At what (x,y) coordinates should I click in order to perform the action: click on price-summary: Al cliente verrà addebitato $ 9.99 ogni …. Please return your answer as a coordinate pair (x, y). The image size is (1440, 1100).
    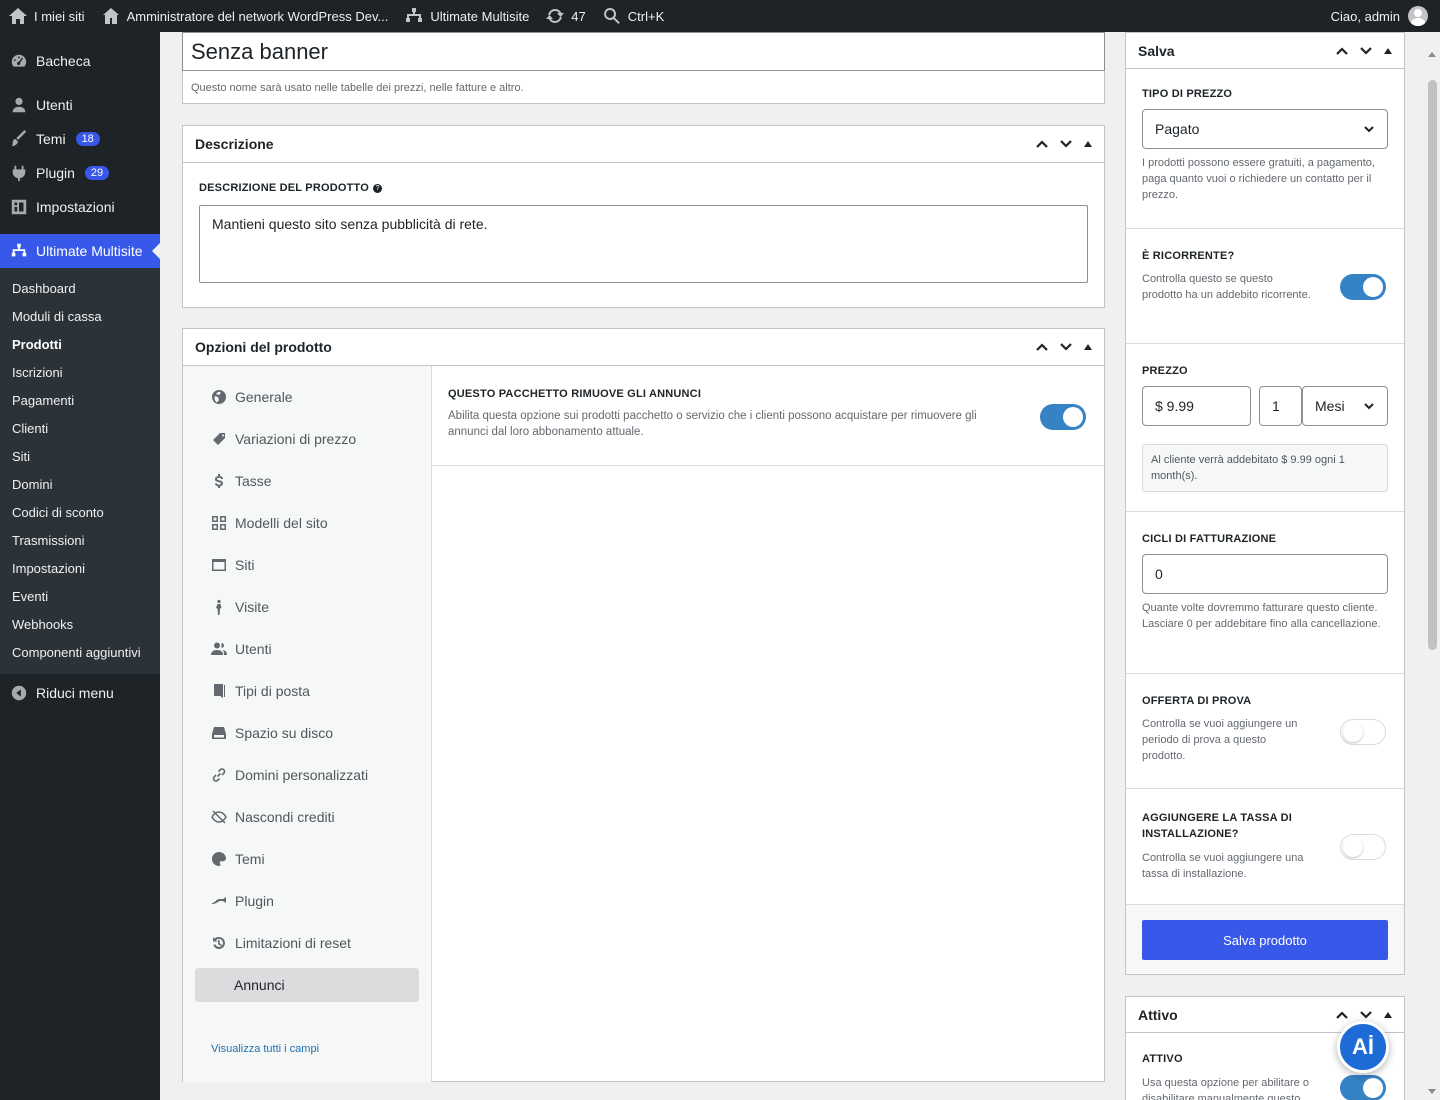
    Looking at the image, I should click on (1265, 468).